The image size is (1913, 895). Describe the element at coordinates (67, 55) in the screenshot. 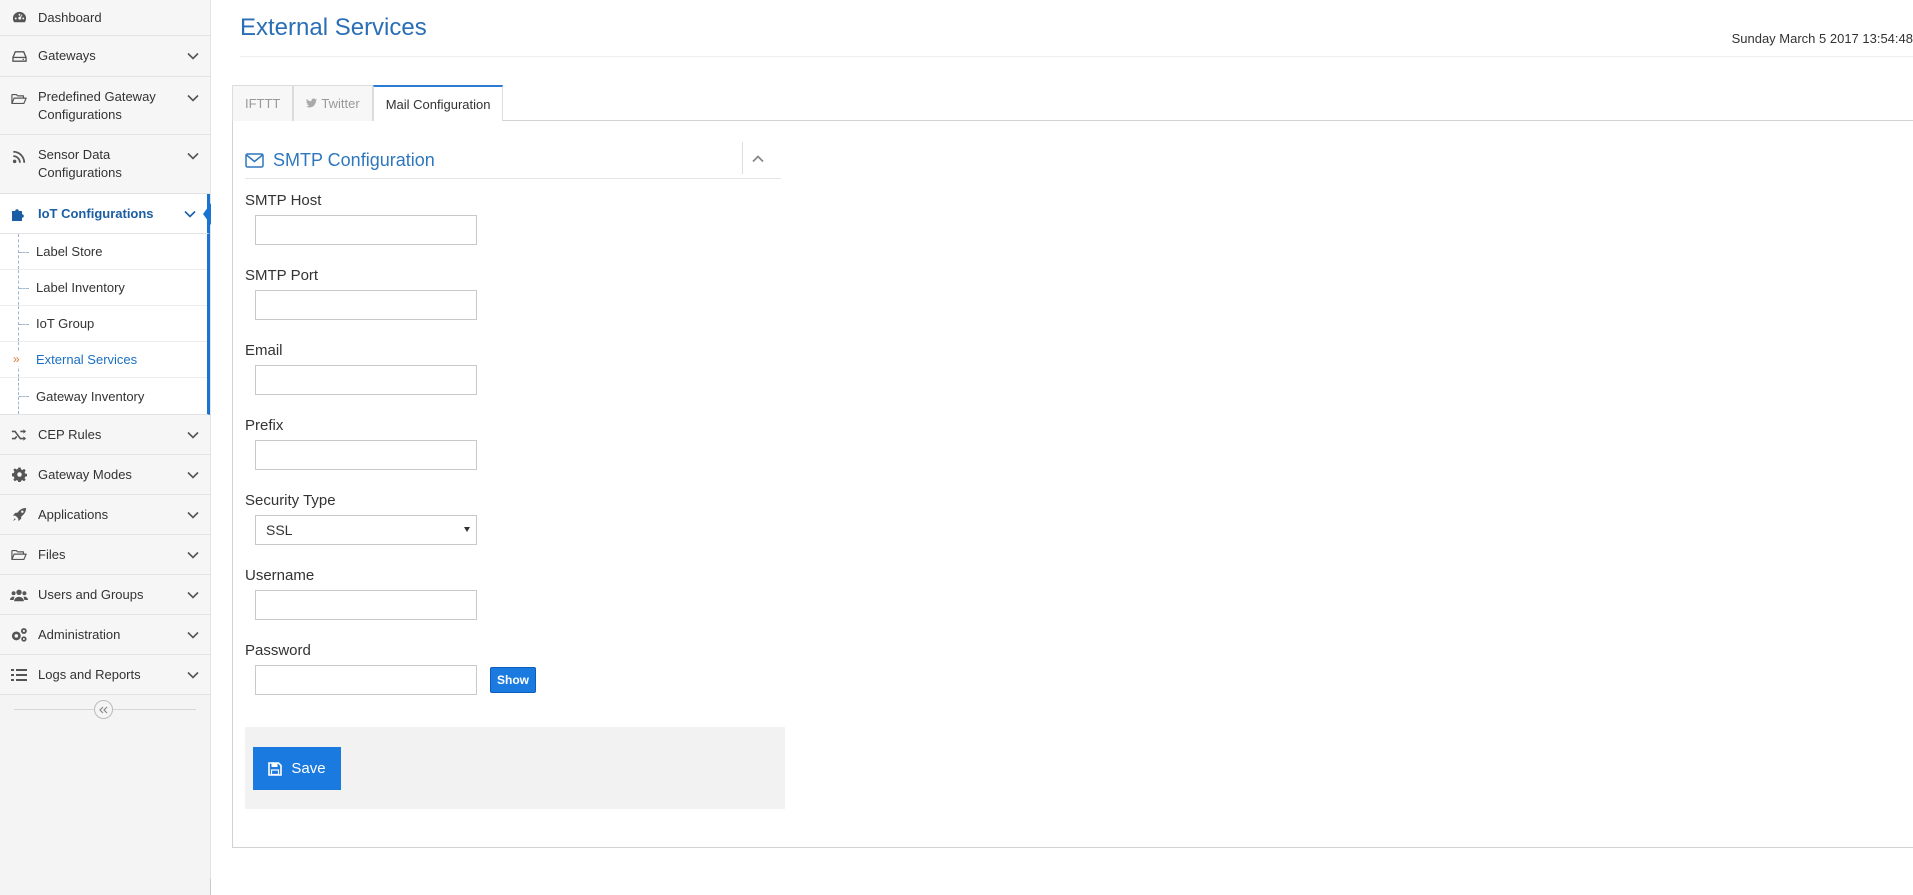

I see `nav-label: Gateways` at that location.